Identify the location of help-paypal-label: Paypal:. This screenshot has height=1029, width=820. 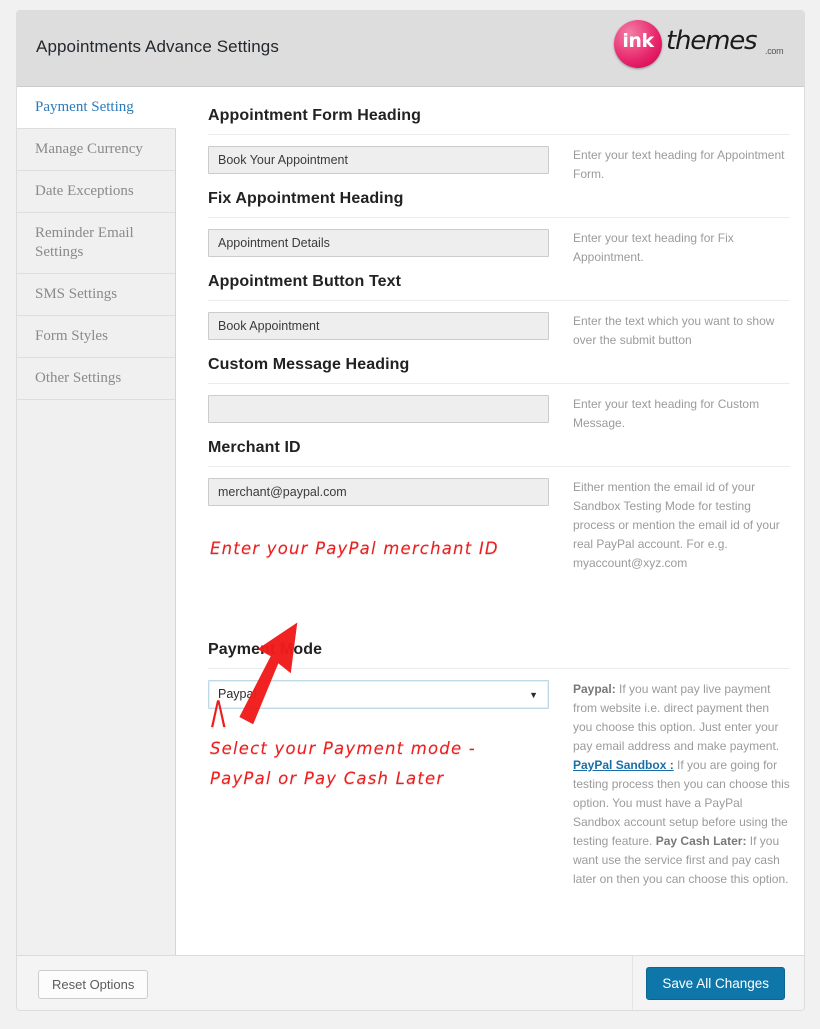
(594, 689).